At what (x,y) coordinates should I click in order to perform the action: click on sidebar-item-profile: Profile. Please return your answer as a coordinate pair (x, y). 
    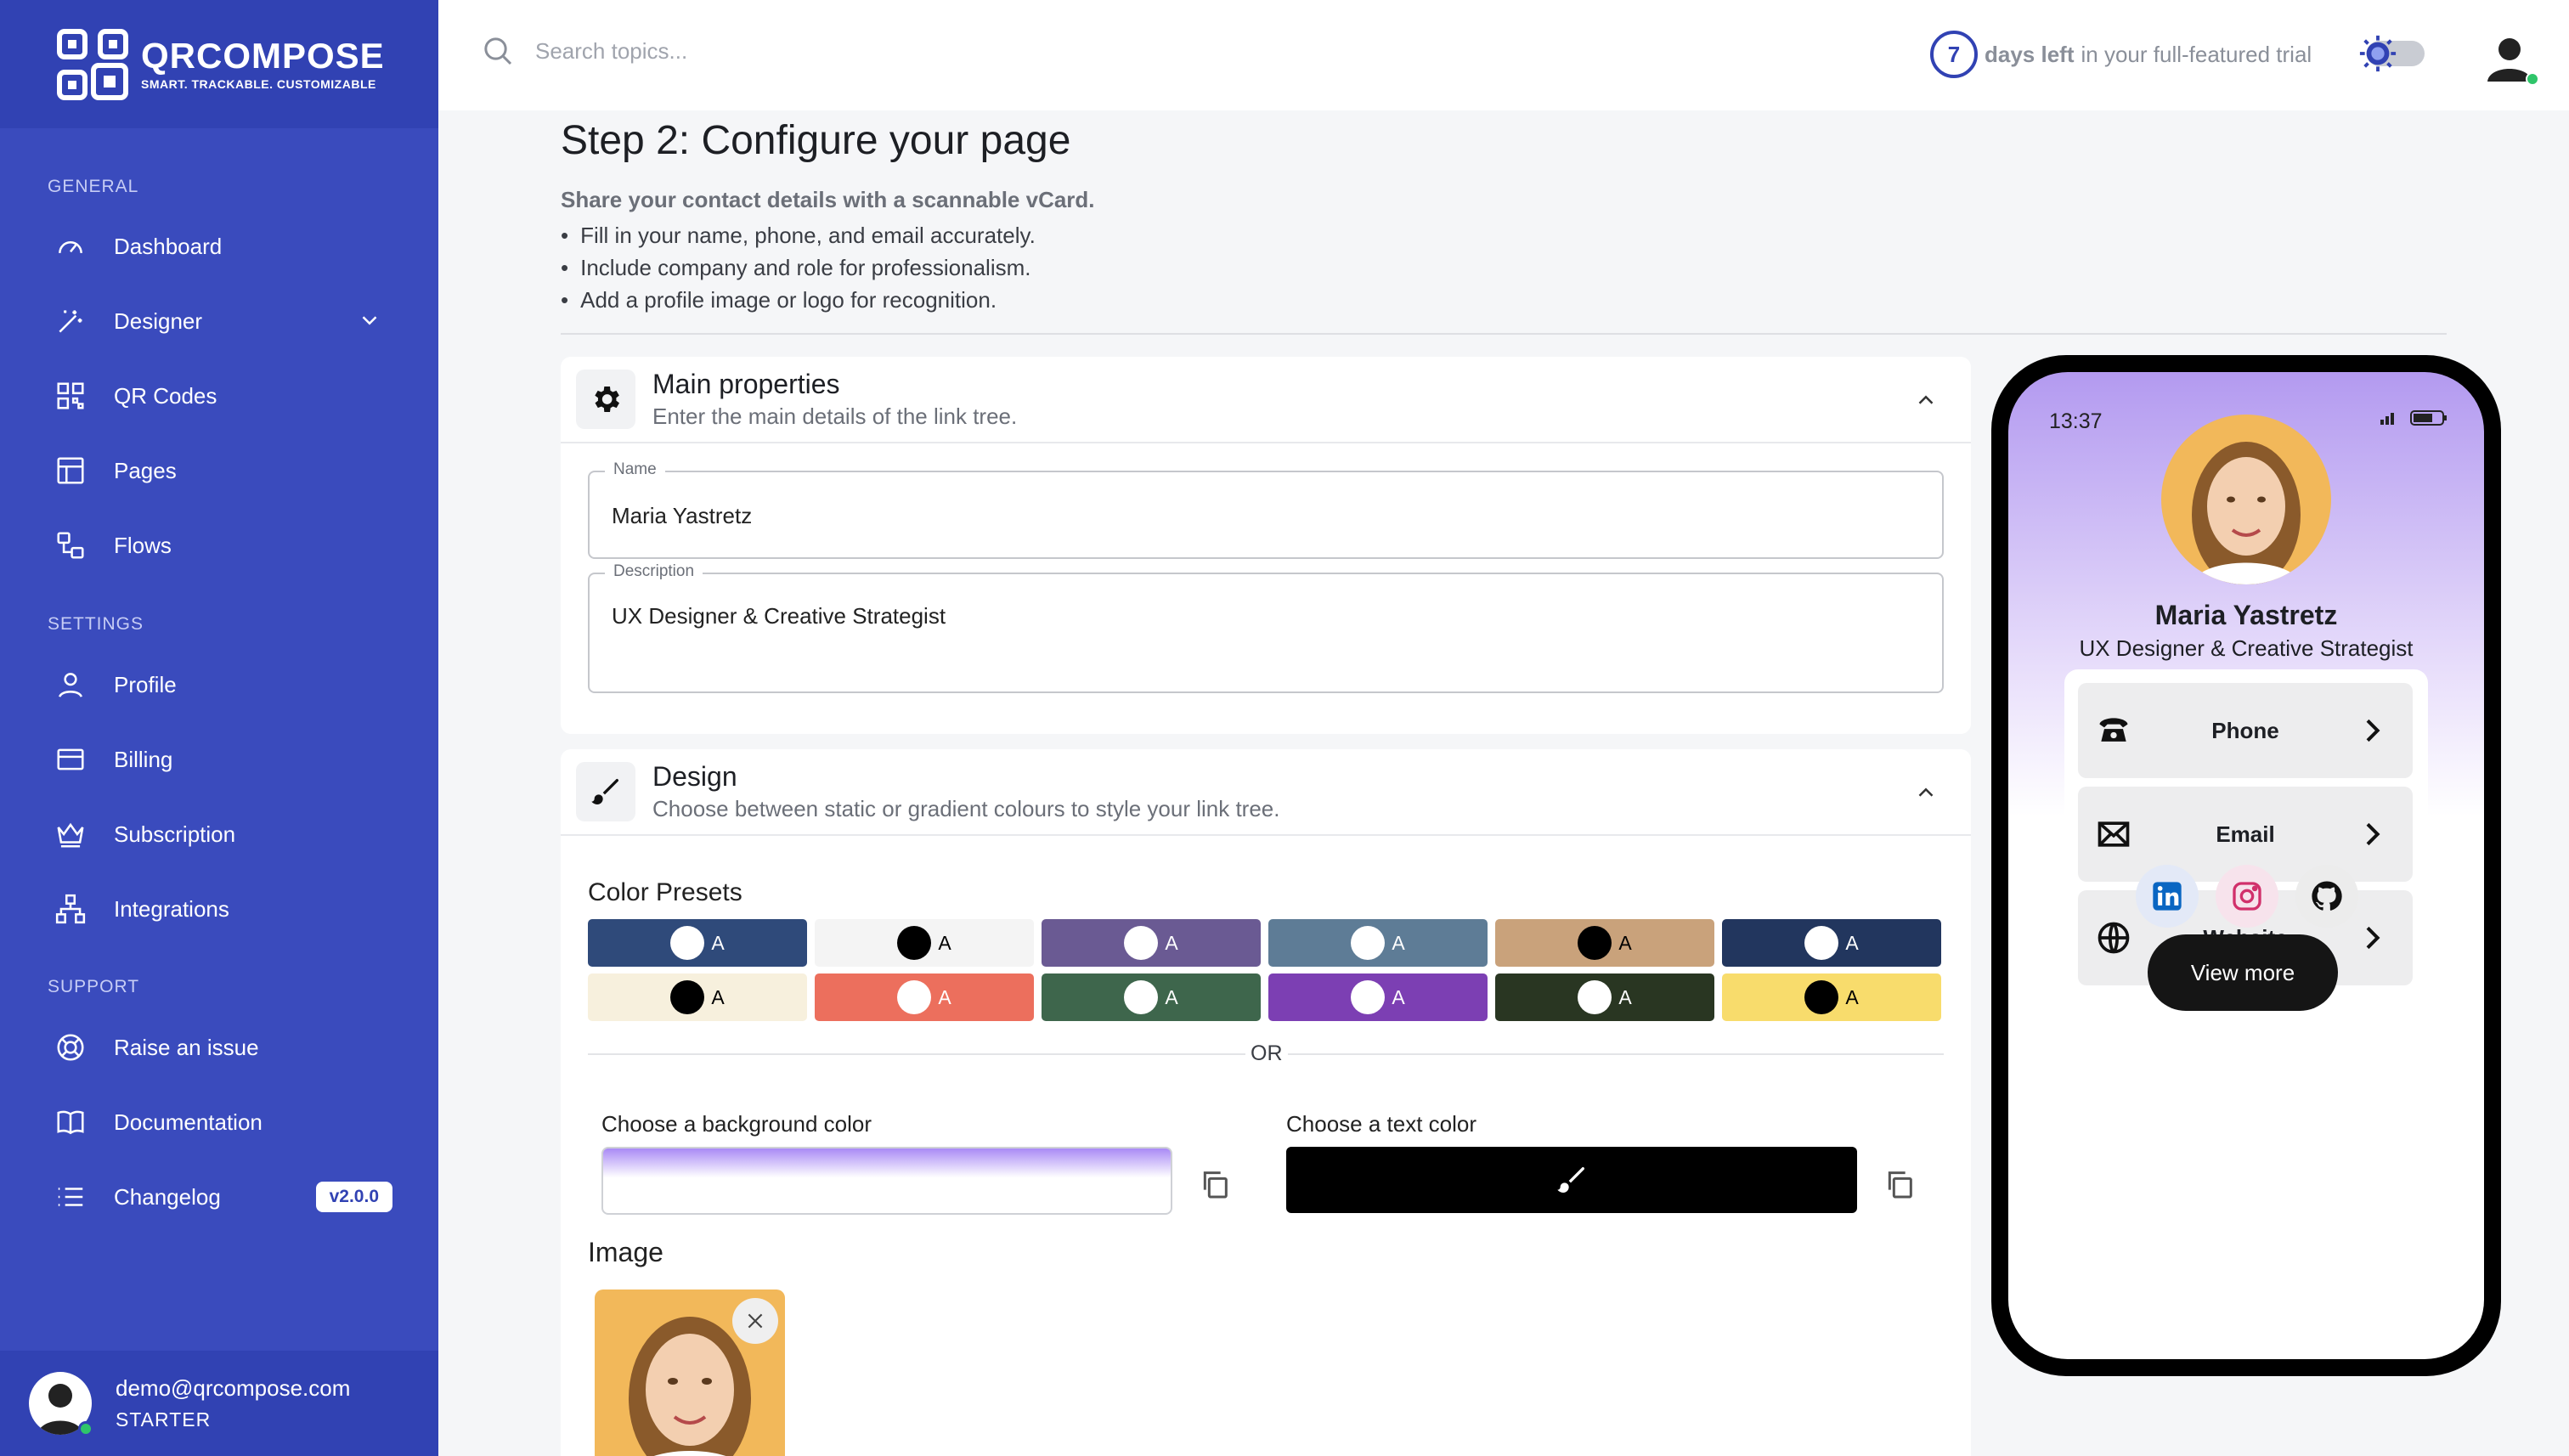
    Looking at the image, I should click on (219, 685).